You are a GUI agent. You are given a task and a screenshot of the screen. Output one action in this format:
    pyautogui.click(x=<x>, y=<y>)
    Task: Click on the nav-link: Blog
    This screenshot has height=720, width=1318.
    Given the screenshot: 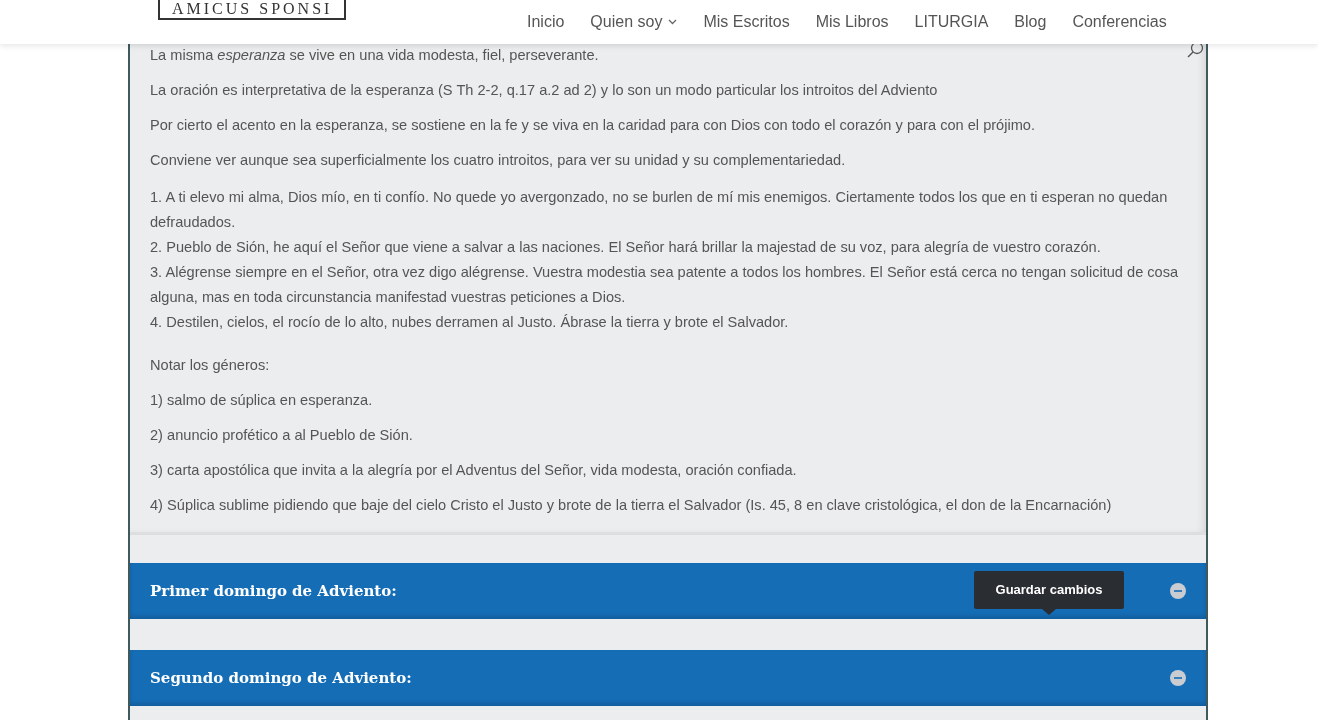 What is the action you would take?
    pyautogui.click(x=1030, y=22)
    